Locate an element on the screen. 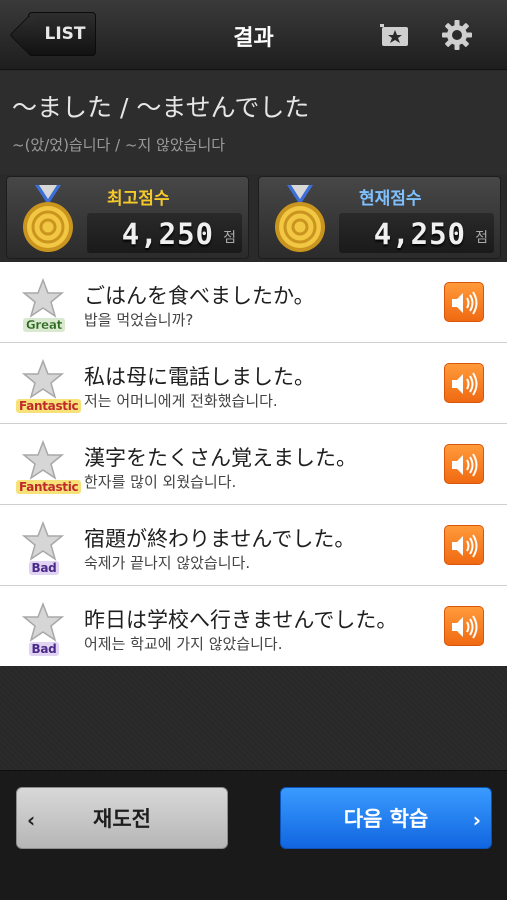  next-lesson-button: 다음 학습 › is located at coordinates (386, 818).